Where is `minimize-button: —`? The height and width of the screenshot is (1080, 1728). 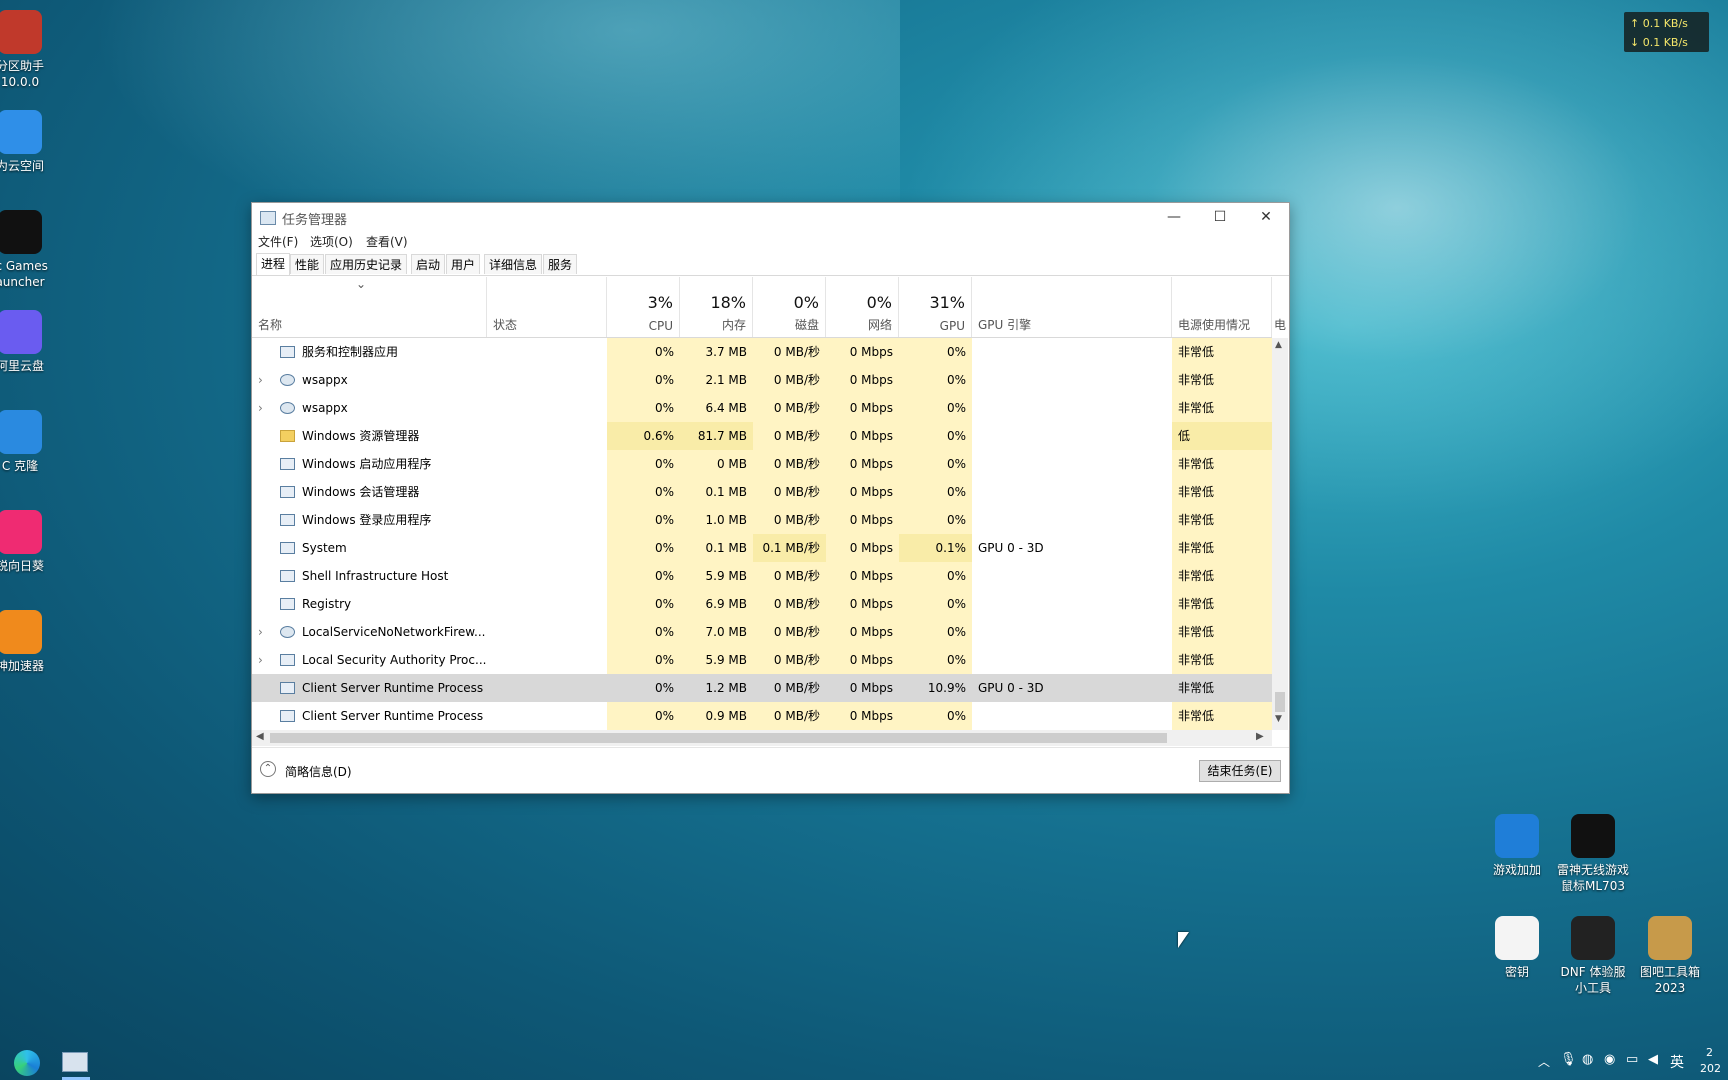
minimize-button: — is located at coordinates (1174, 217).